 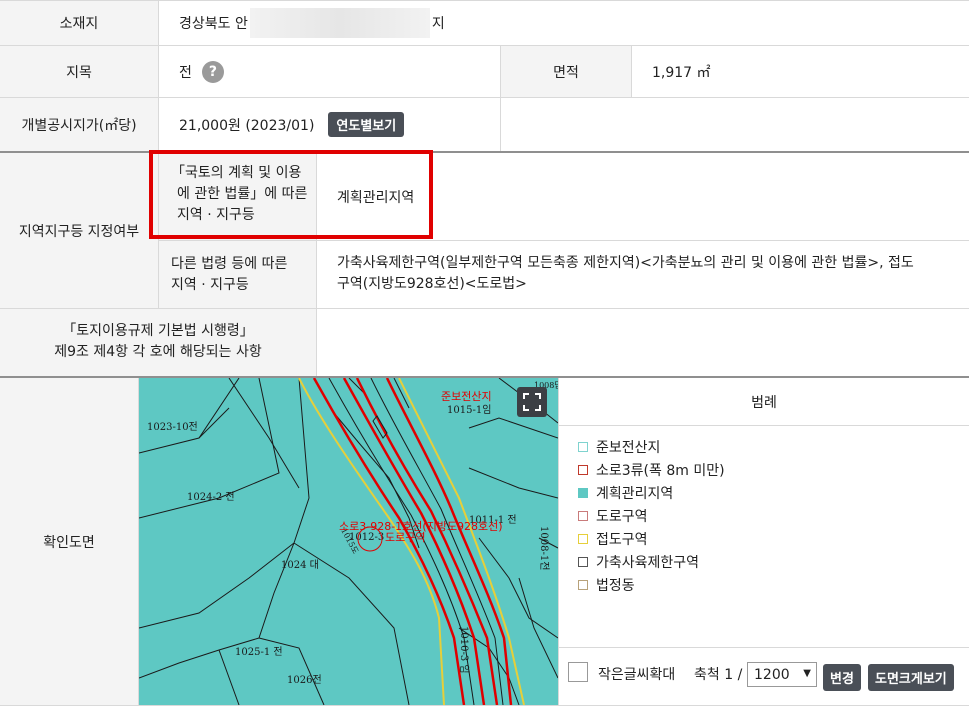 What do you see at coordinates (637, 675) in the screenshot?
I see `enlarge-text-label: 작은글씨확대` at bounding box center [637, 675].